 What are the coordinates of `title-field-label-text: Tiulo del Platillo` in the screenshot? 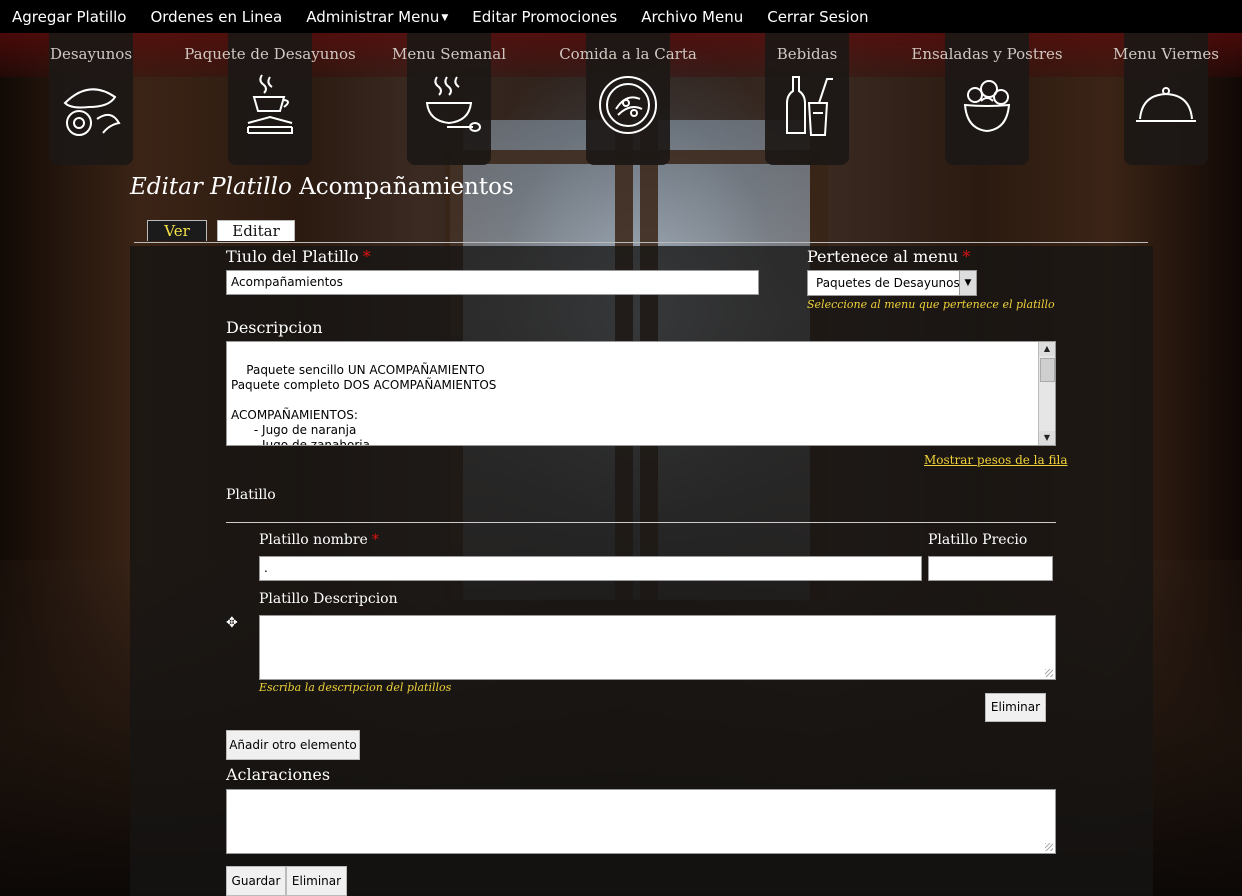 It's located at (292, 256).